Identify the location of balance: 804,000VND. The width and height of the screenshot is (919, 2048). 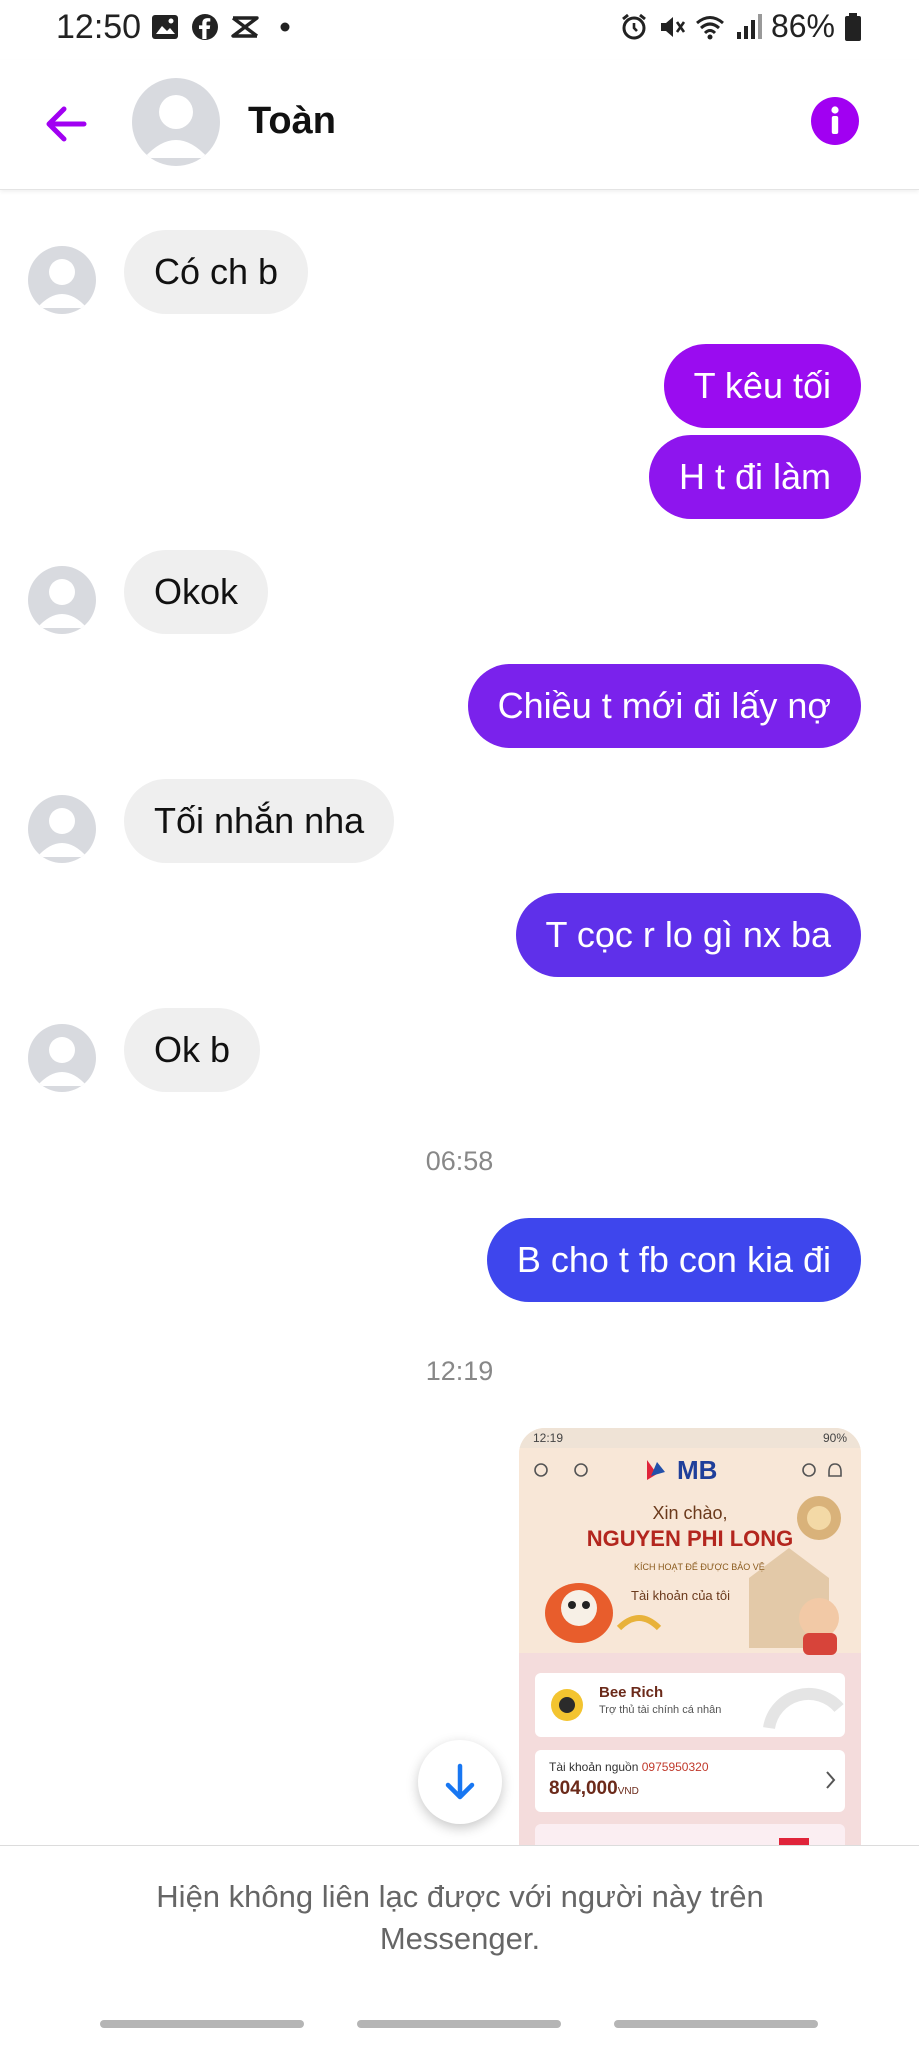
(594, 1789).